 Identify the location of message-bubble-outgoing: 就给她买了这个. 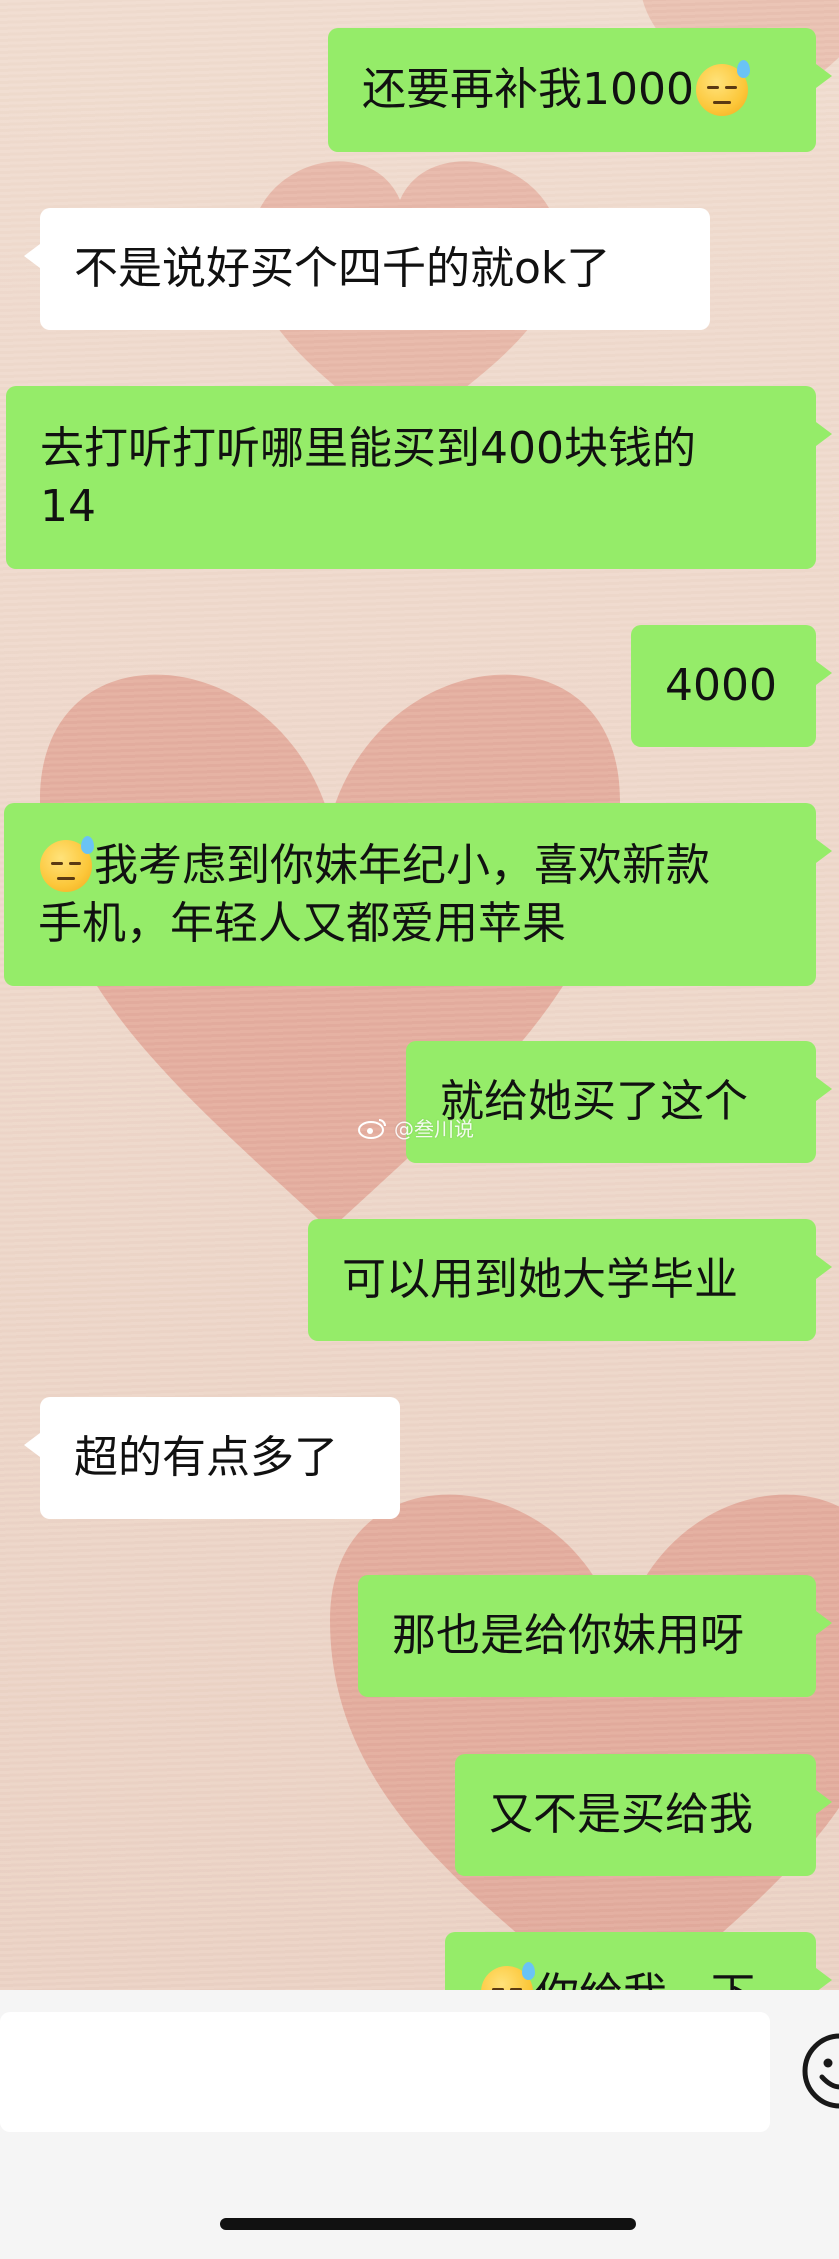
(619, 1102).